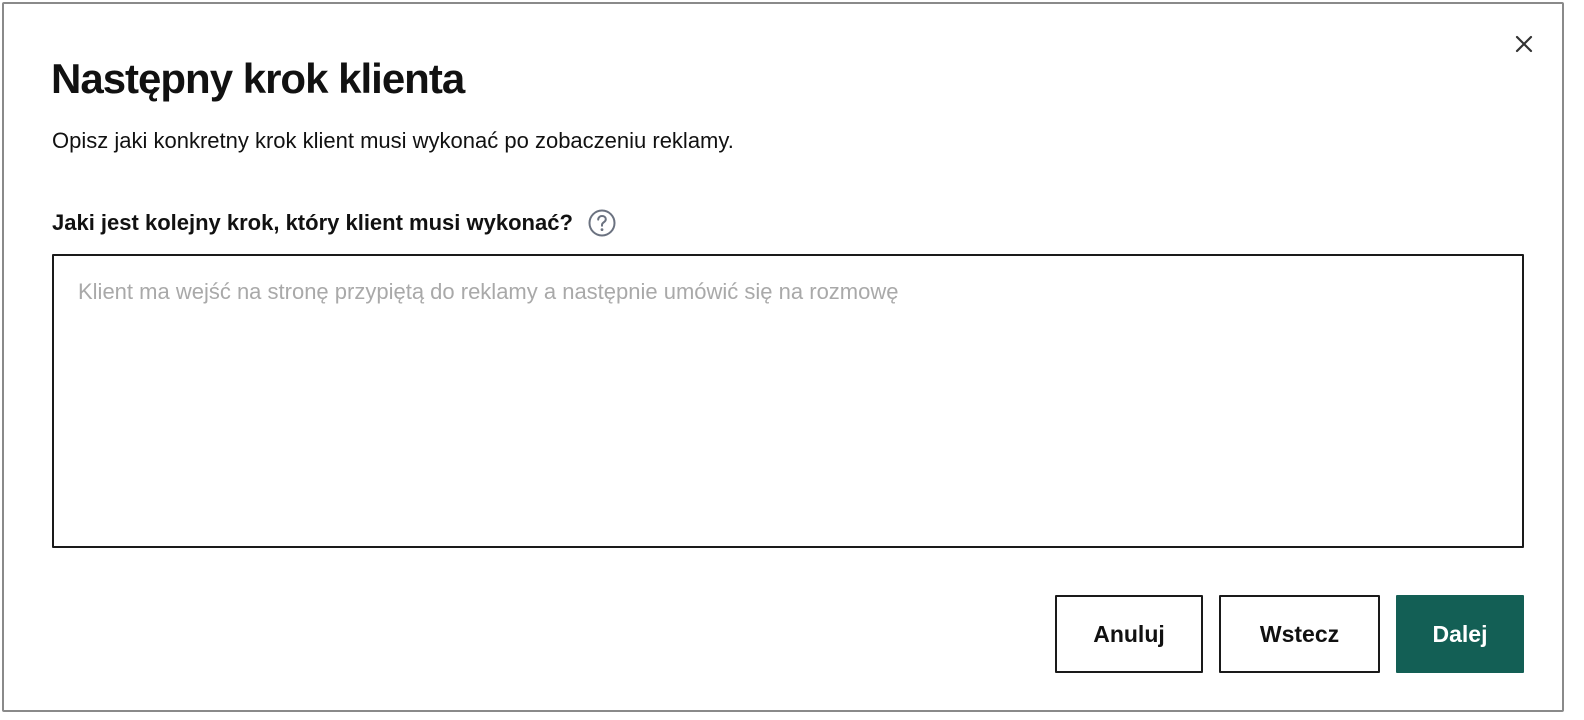 The image size is (1584, 720). Describe the element at coordinates (1129, 634) in the screenshot. I see `cancel-button: Anuluj` at that location.